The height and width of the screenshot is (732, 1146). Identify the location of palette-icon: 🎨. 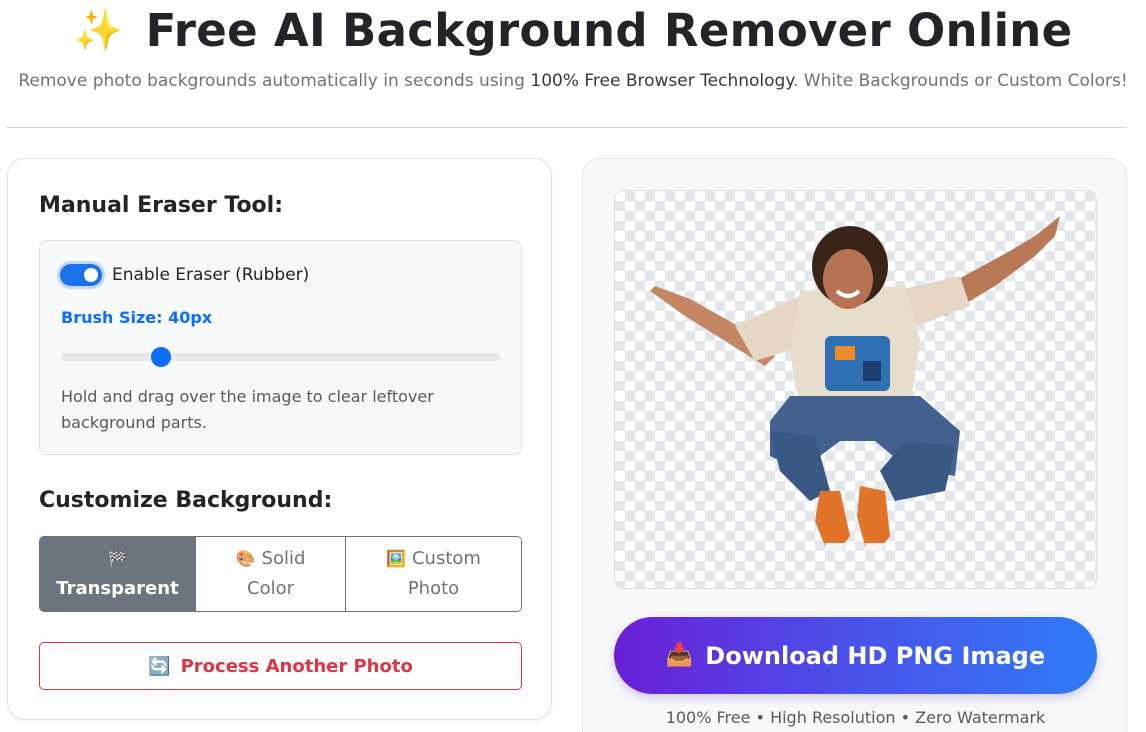
(245, 558).